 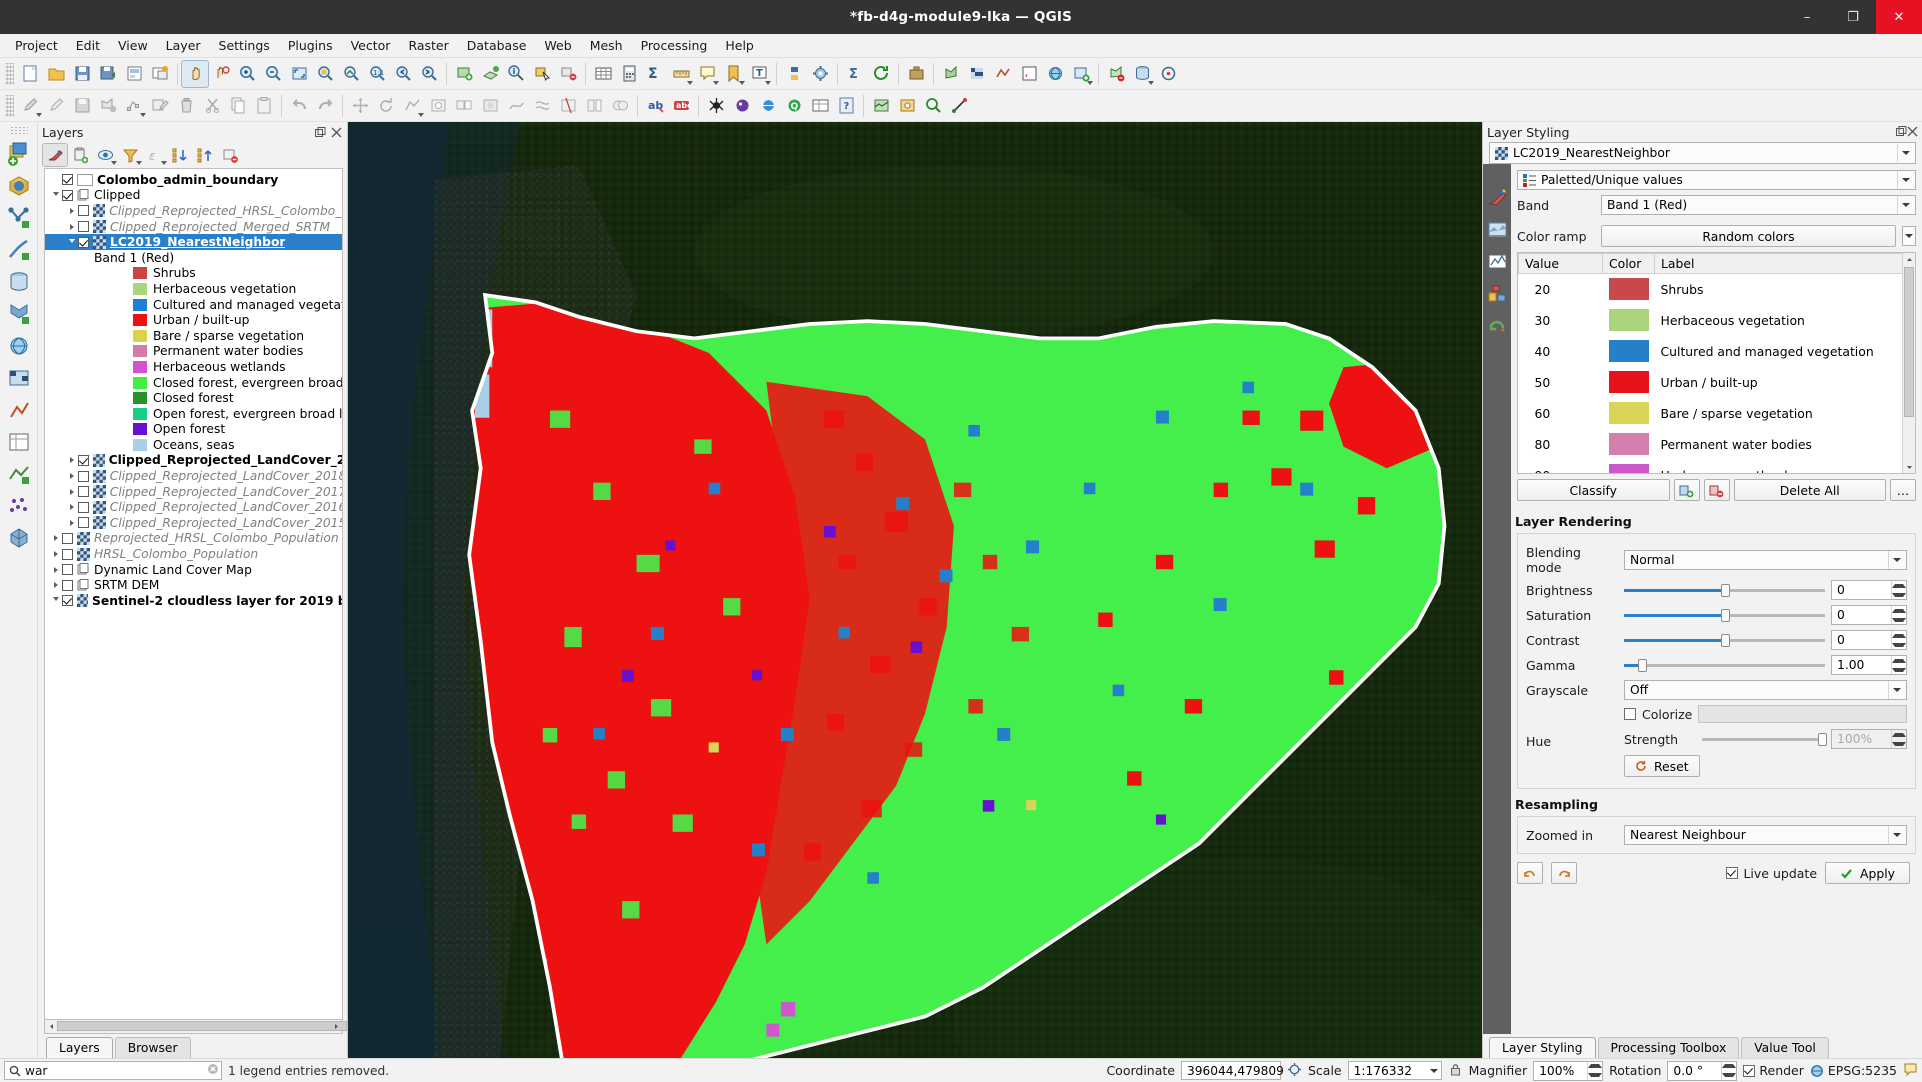 What do you see at coordinates (186, 106) in the screenshot?
I see `delete-selected-button` at bounding box center [186, 106].